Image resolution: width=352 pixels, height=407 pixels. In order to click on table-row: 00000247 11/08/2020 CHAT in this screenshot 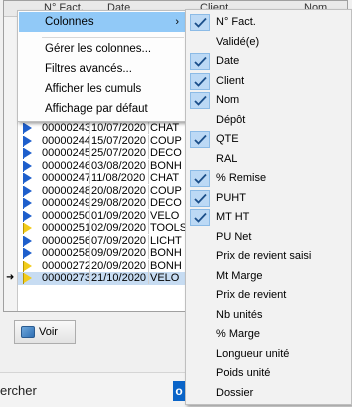, I will do `click(108, 178)`.